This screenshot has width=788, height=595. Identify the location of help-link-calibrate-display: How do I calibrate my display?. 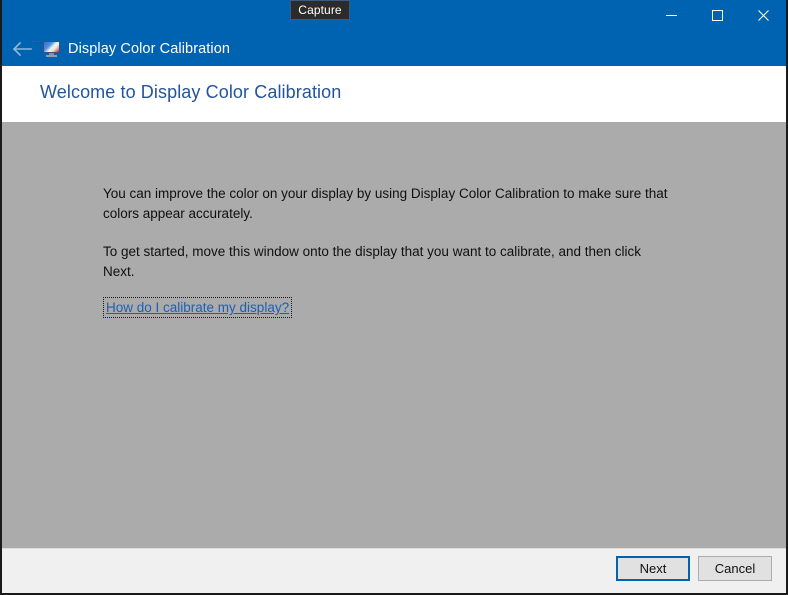
(198, 307).